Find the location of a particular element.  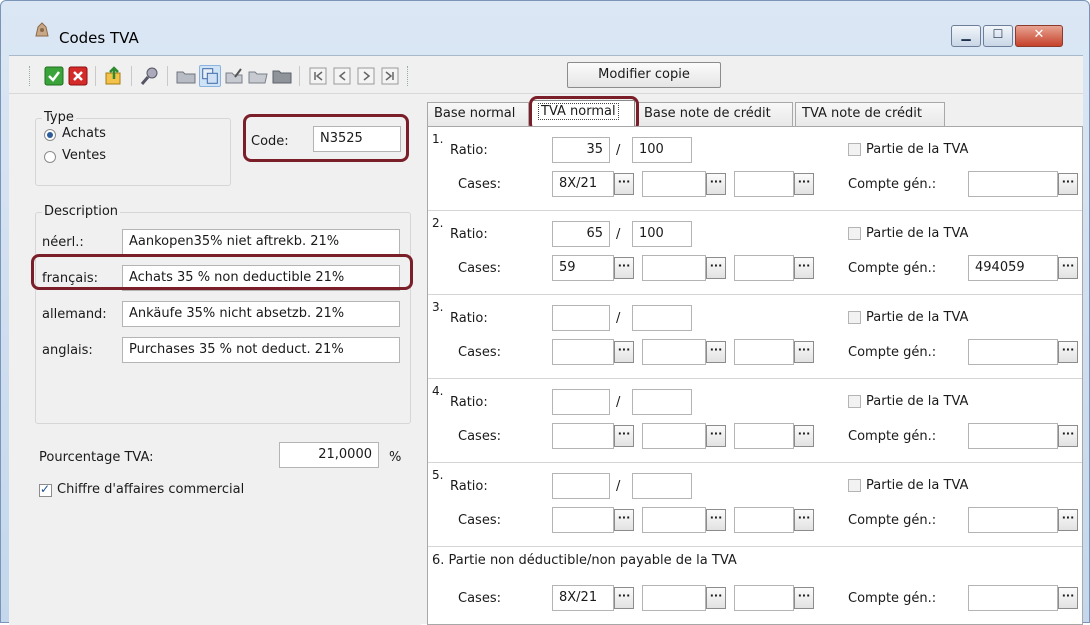

cancel-icon is located at coordinates (78, 76).